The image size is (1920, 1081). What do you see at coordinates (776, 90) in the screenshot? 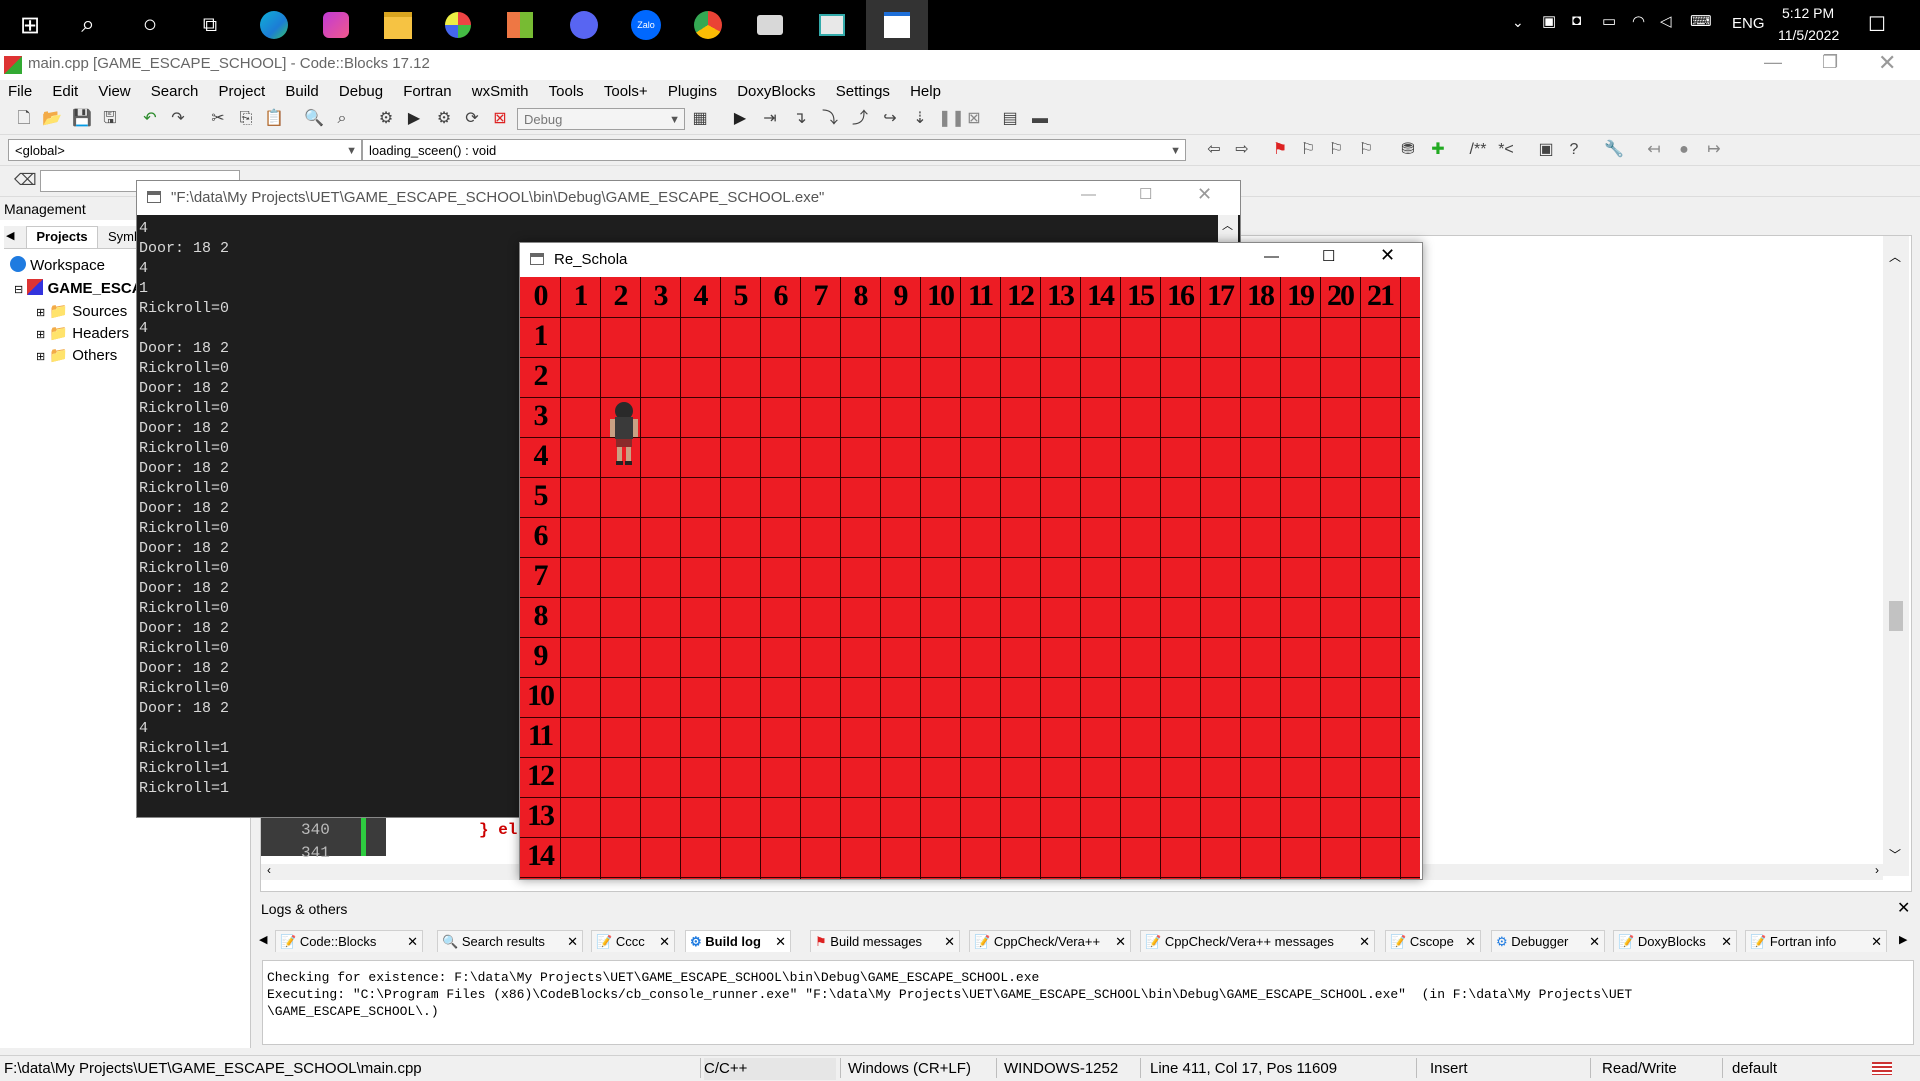
I see `menu-doxyblocks: DoxyBlocks` at bounding box center [776, 90].